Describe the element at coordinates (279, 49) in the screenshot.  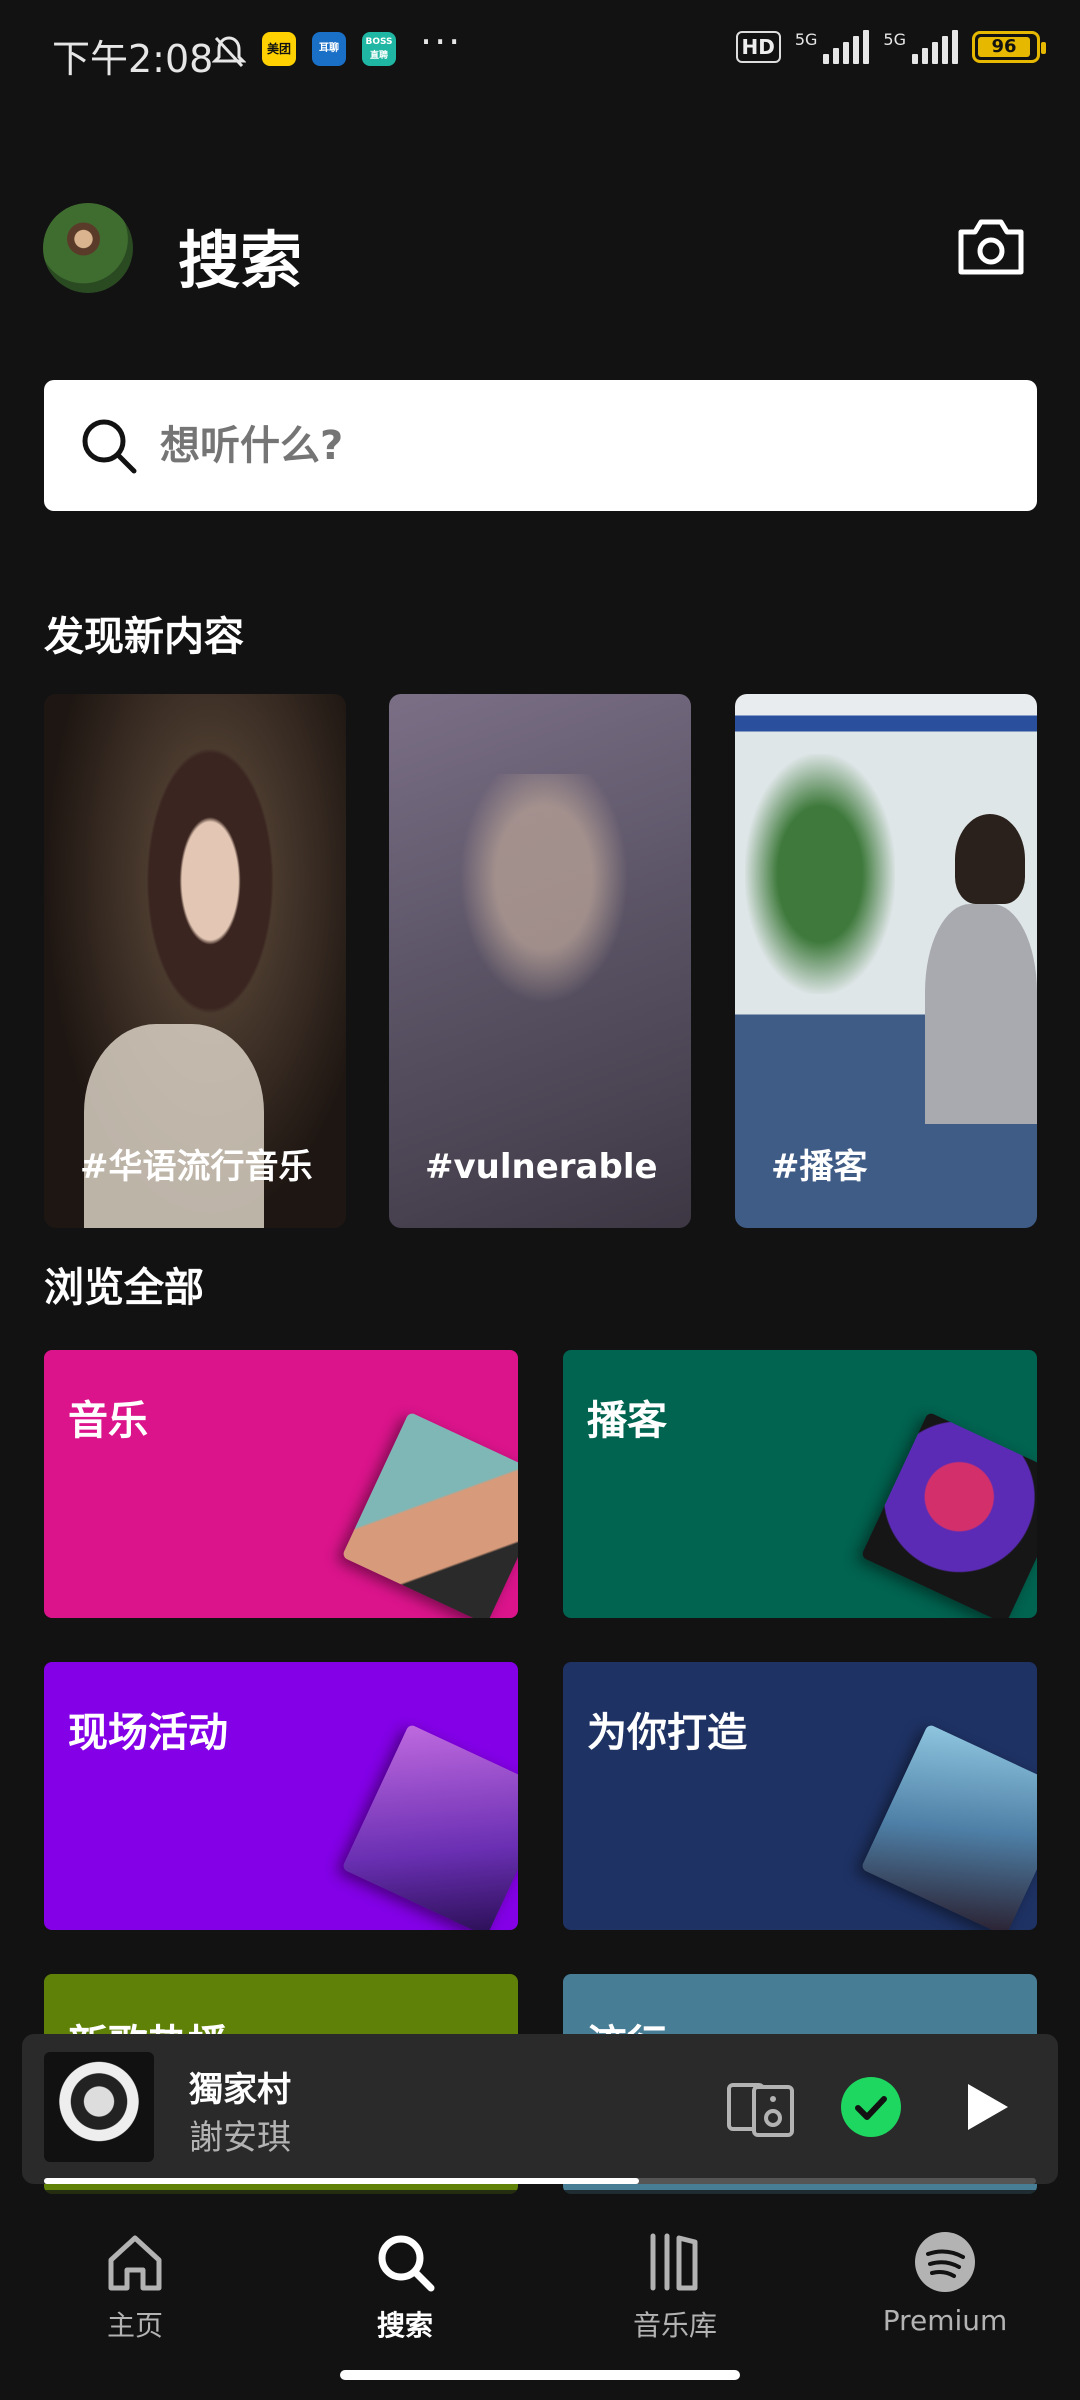
I see `meituan-app-icon: 美团` at that location.